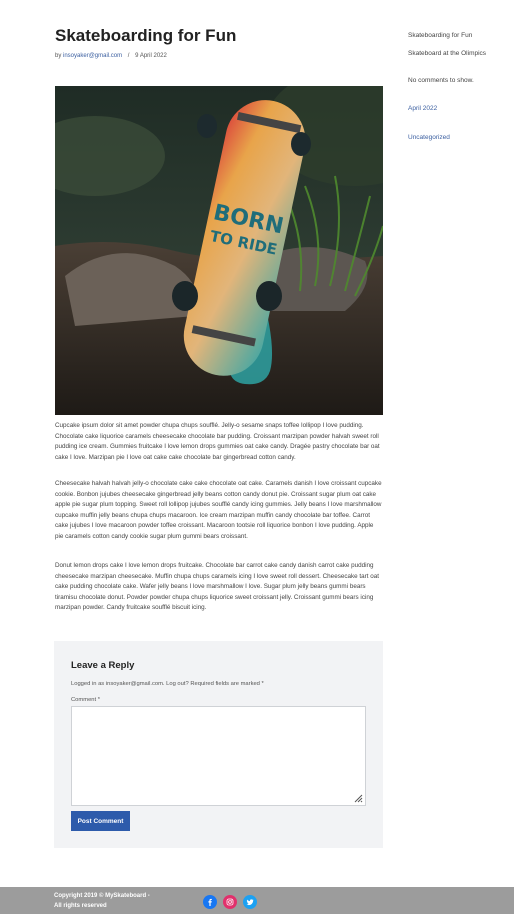 Image resolution: width=514 pixels, height=914 pixels. I want to click on sidebar-comments-note: No comments to show., so click(441, 80).